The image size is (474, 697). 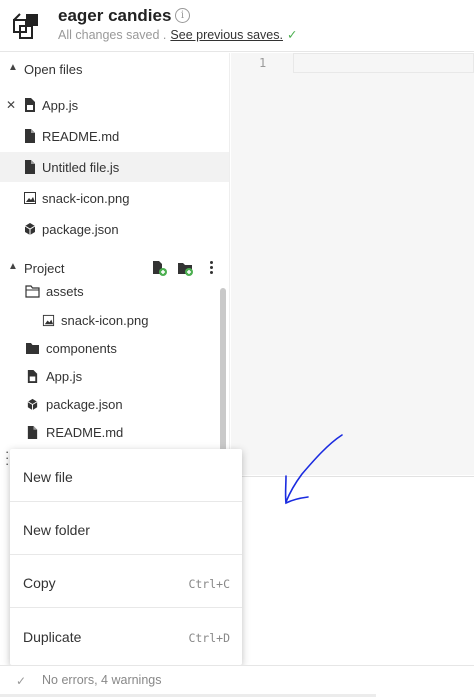 I want to click on open-file-name: snack-icon.png, so click(x=86, y=198).